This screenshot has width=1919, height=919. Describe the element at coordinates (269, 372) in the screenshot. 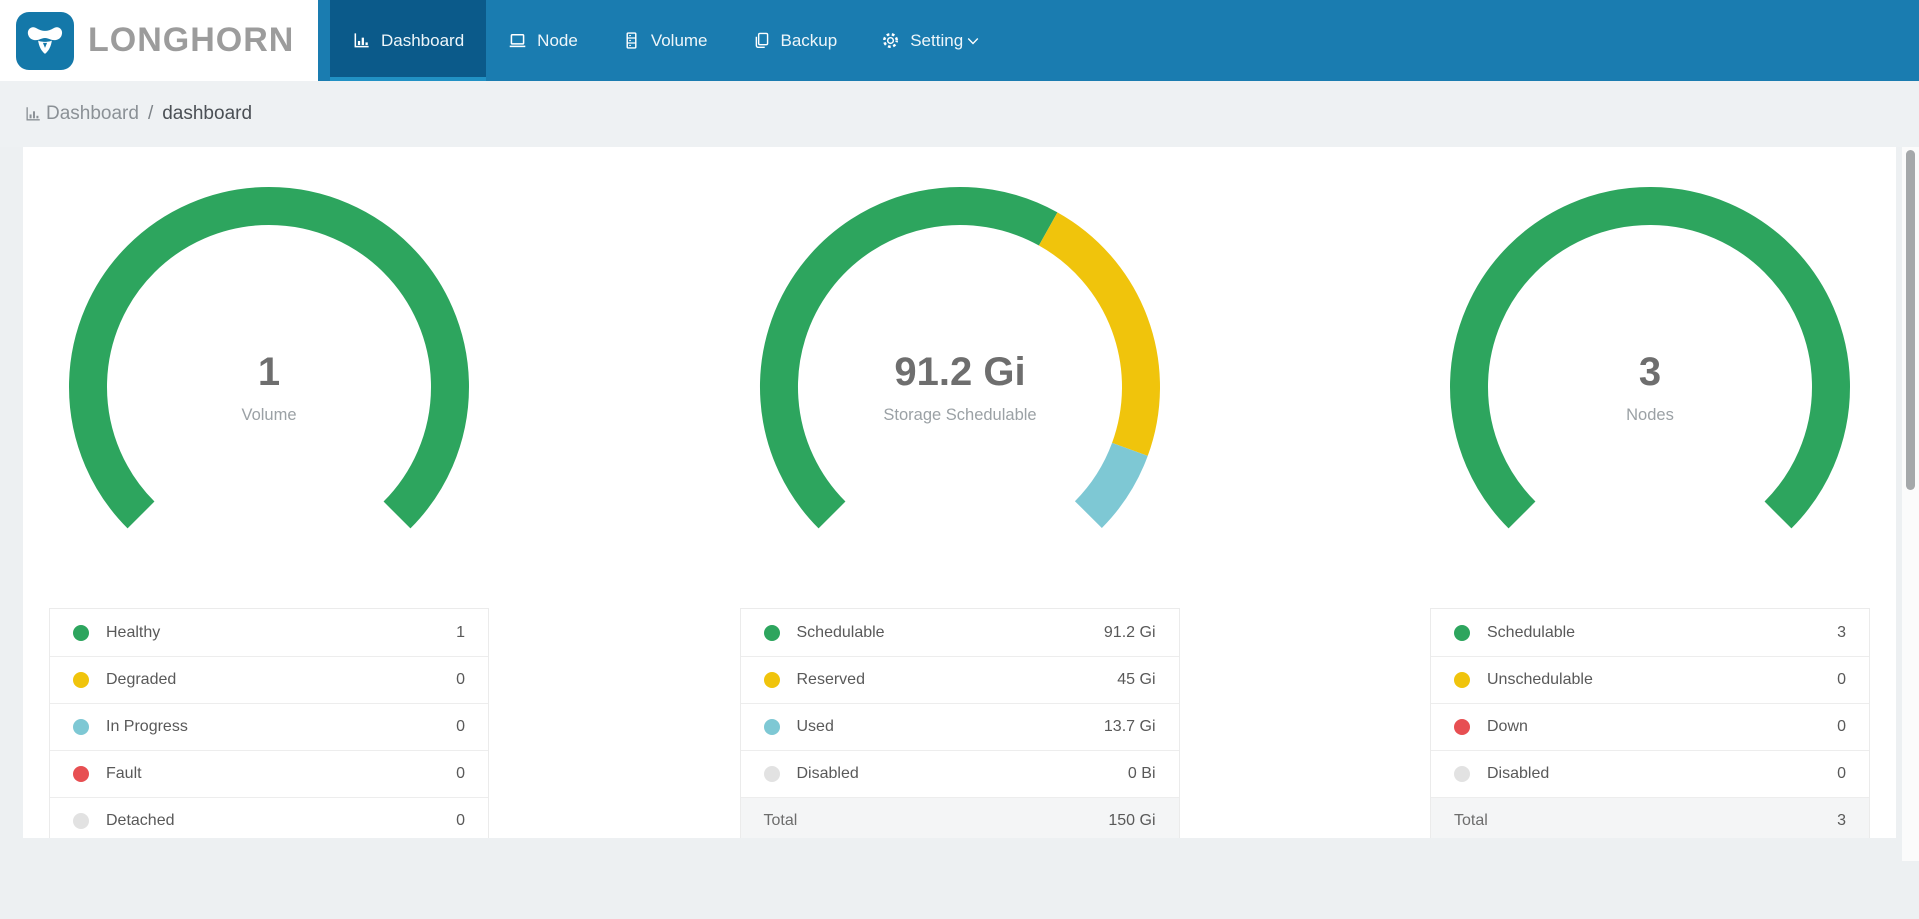

I see `gauge-center-value: 1` at that location.